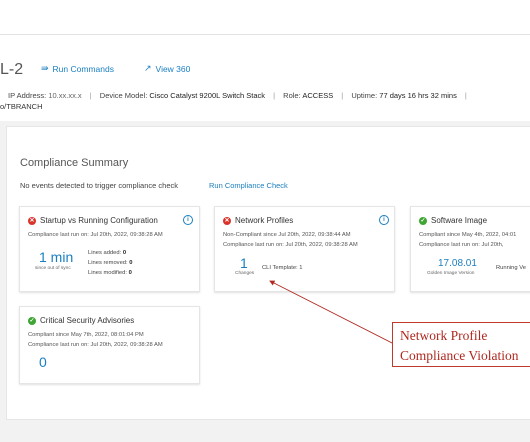 The image size is (530, 442). What do you see at coordinates (27, 95) in the screenshot?
I see `ip-label: IP Address:` at bounding box center [27, 95].